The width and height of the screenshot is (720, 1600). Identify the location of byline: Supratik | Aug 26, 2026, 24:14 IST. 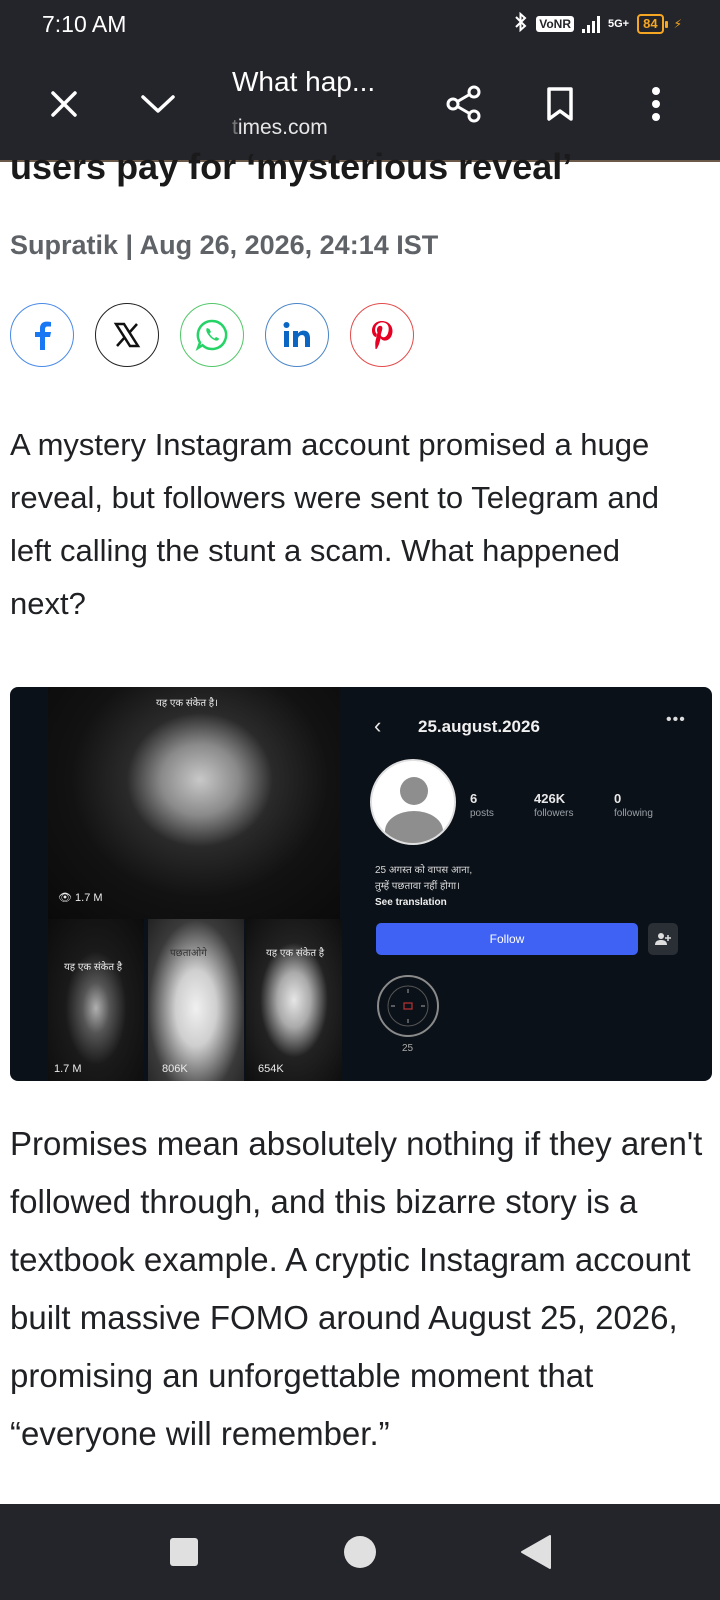
(224, 245).